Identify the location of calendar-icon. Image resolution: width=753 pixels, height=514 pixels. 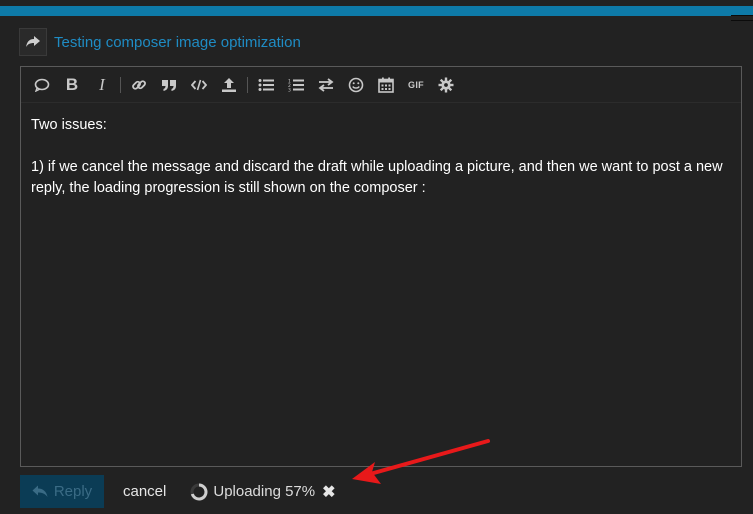
(386, 85).